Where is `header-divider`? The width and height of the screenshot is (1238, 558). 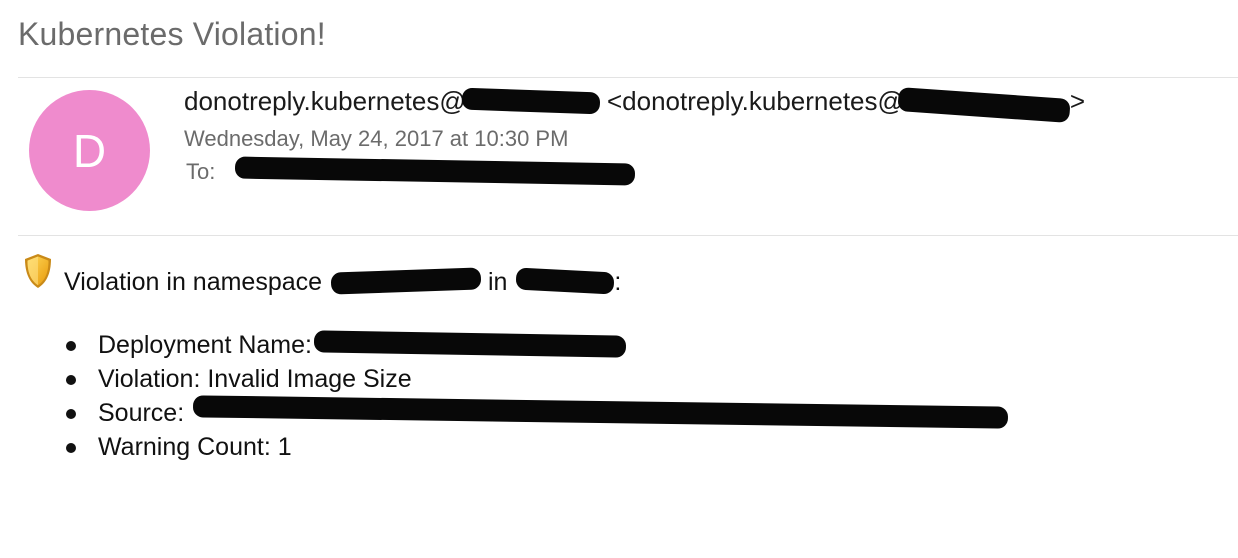 header-divider is located at coordinates (628, 77).